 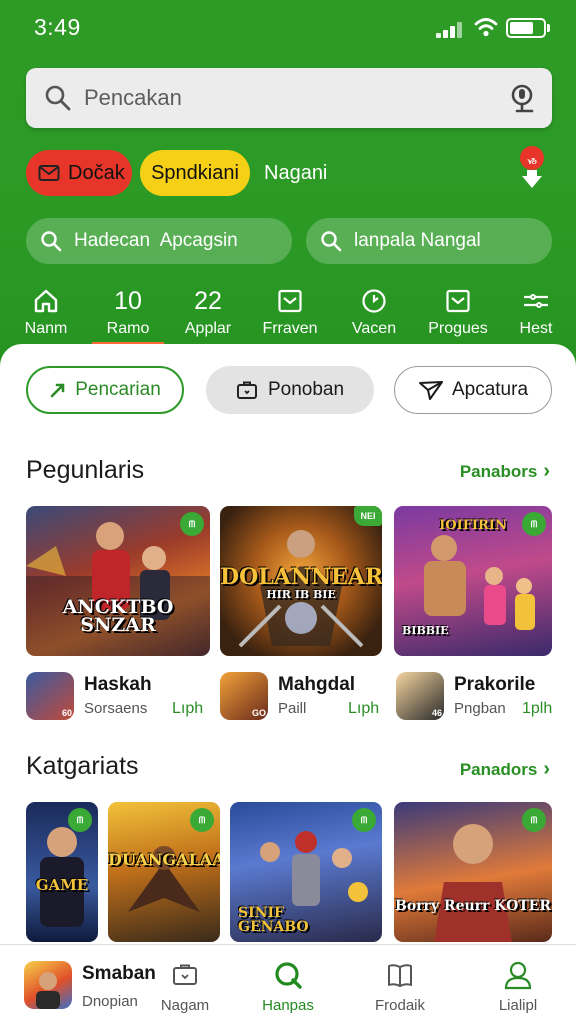 I want to click on see-all-popular-link: Panabors ›, so click(x=505, y=471).